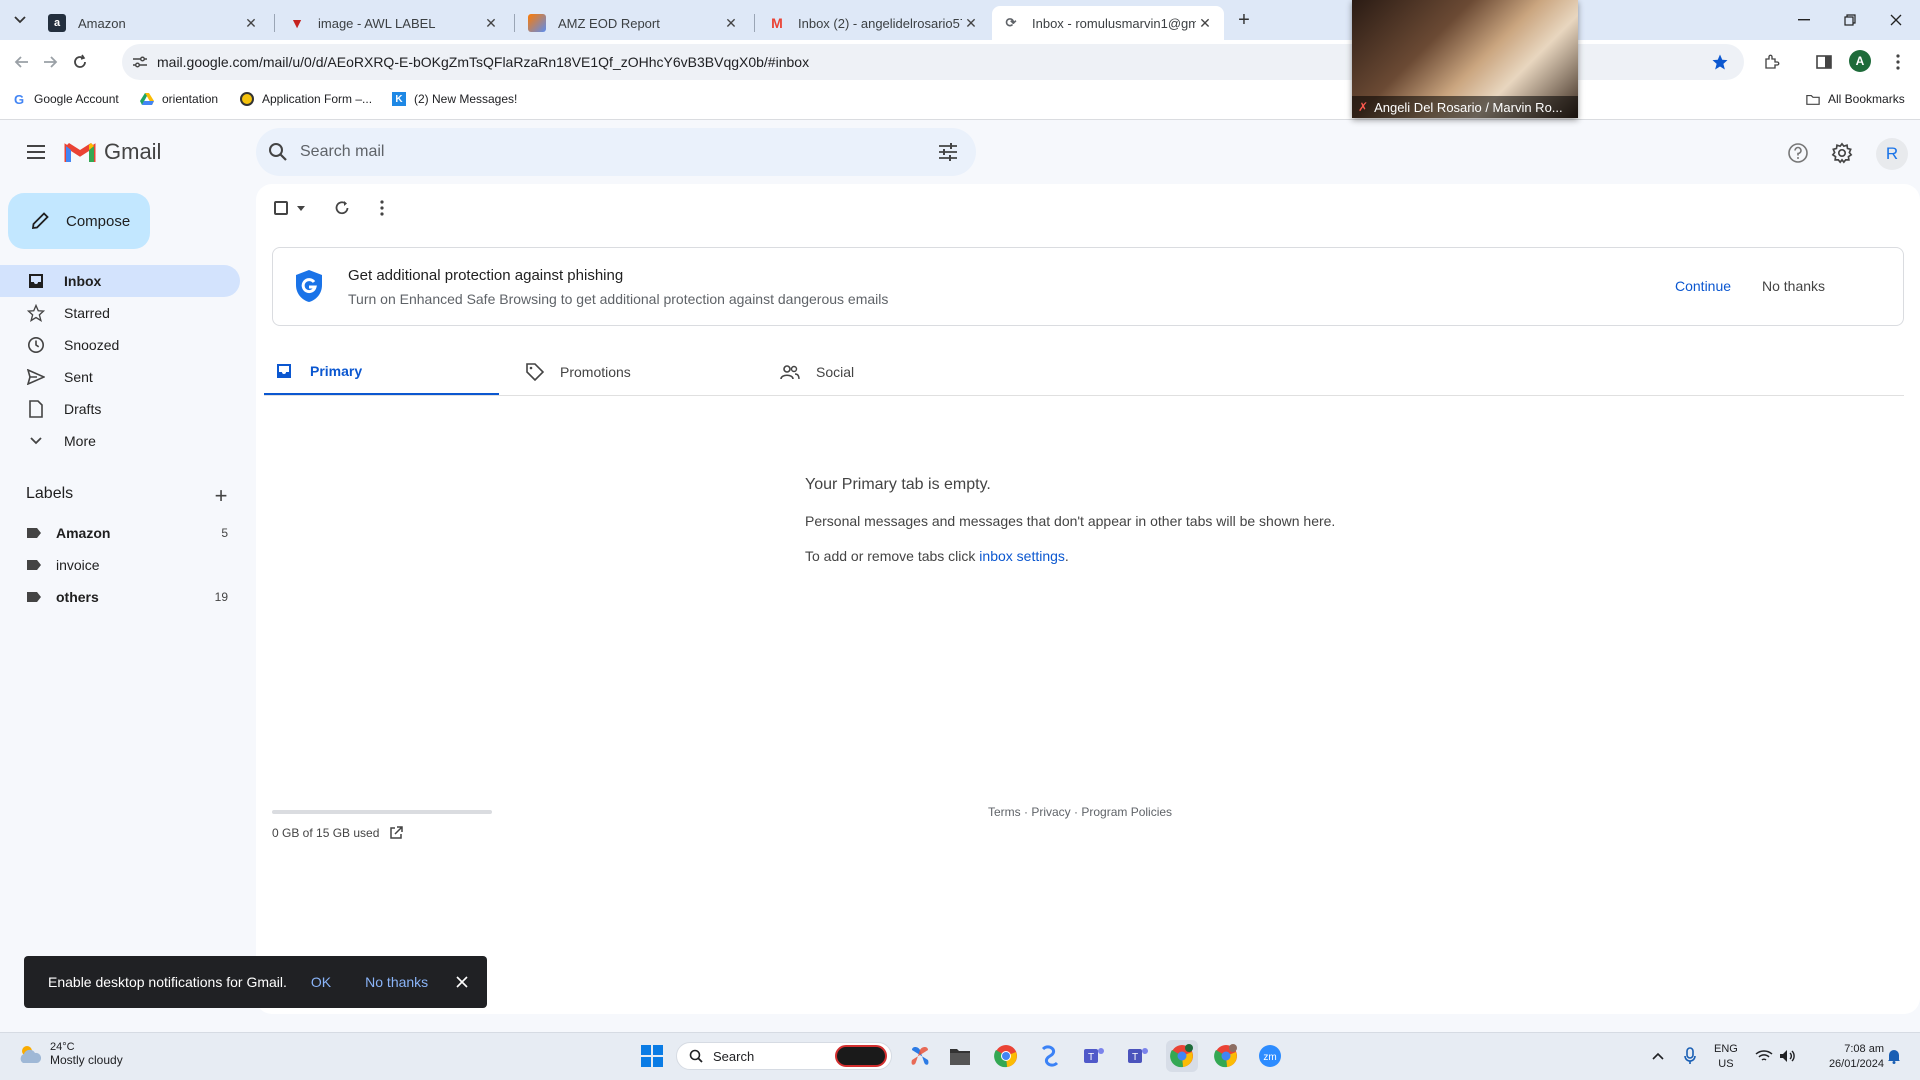 Image resolution: width=1920 pixels, height=1080 pixels. I want to click on account-avatar: R, so click(1892, 154).